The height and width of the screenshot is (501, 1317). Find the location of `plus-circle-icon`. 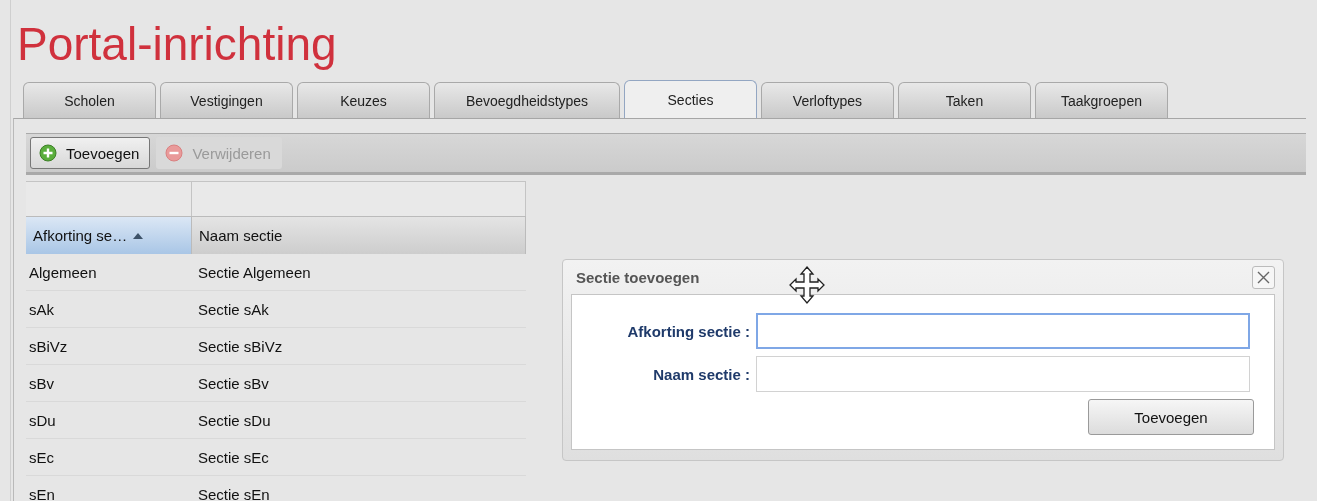

plus-circle-icon is located at coordinates (48, 153).